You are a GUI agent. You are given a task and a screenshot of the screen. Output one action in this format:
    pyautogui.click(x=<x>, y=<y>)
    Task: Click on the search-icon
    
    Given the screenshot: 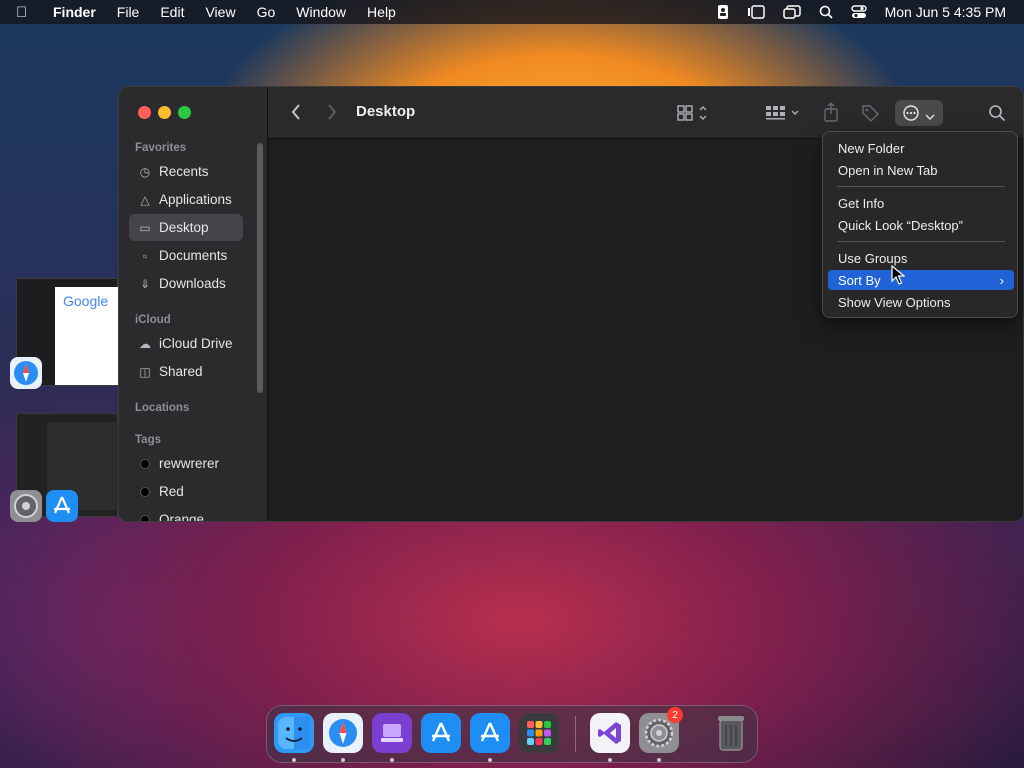 What is the action you would take?
    pyautogui.click(x=997, y=113)
    